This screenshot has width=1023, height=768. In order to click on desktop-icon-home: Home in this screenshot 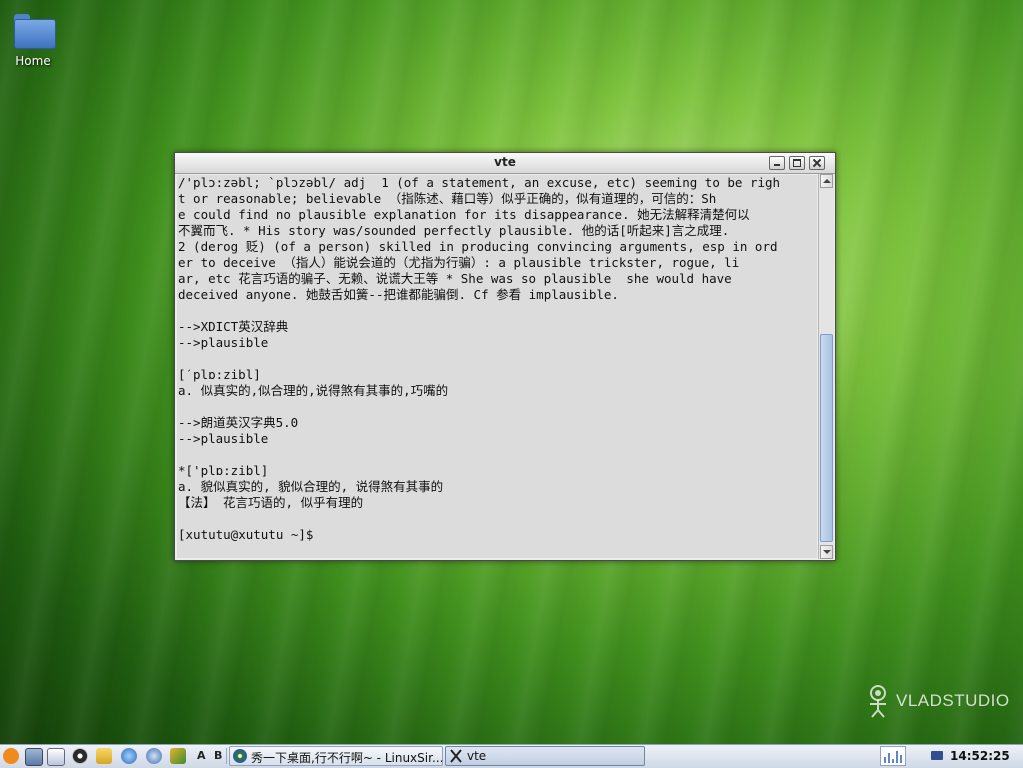, I will do `click(33, 40)`.